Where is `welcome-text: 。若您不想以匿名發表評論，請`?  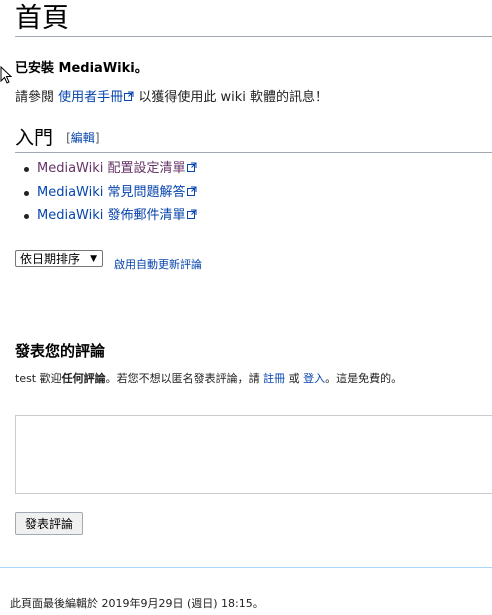
welcome-text: 。若您不想以匿名發表評論，請 is located at coordinates (182, 378).